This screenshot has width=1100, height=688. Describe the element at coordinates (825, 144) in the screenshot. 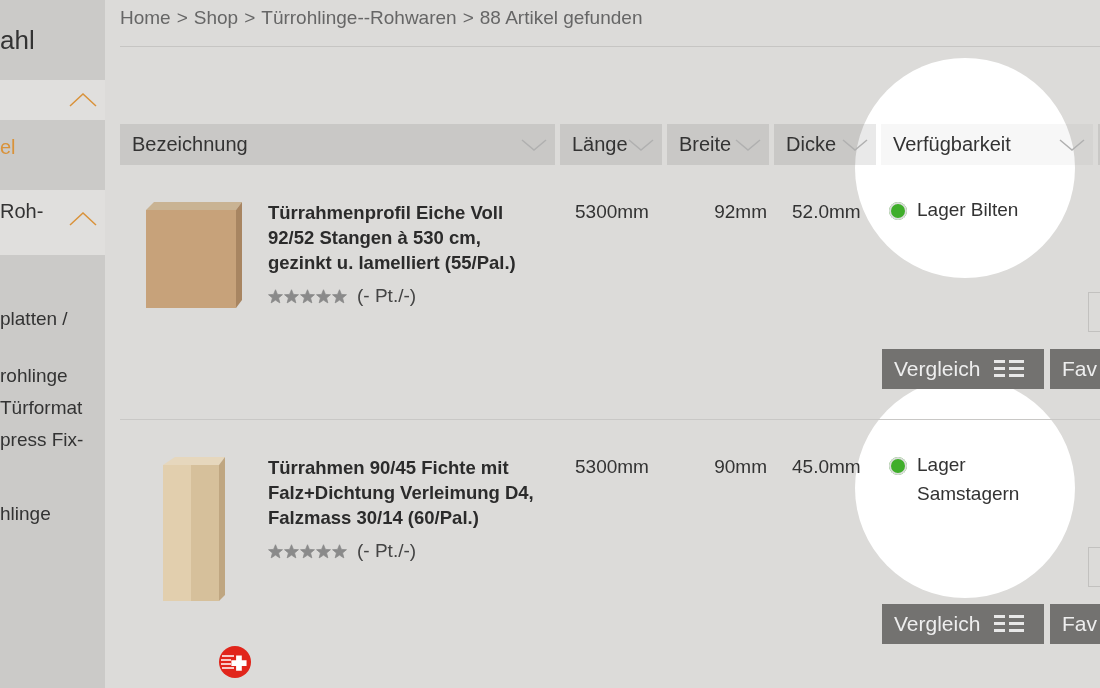

I see `column-header: Dicke` at that location.